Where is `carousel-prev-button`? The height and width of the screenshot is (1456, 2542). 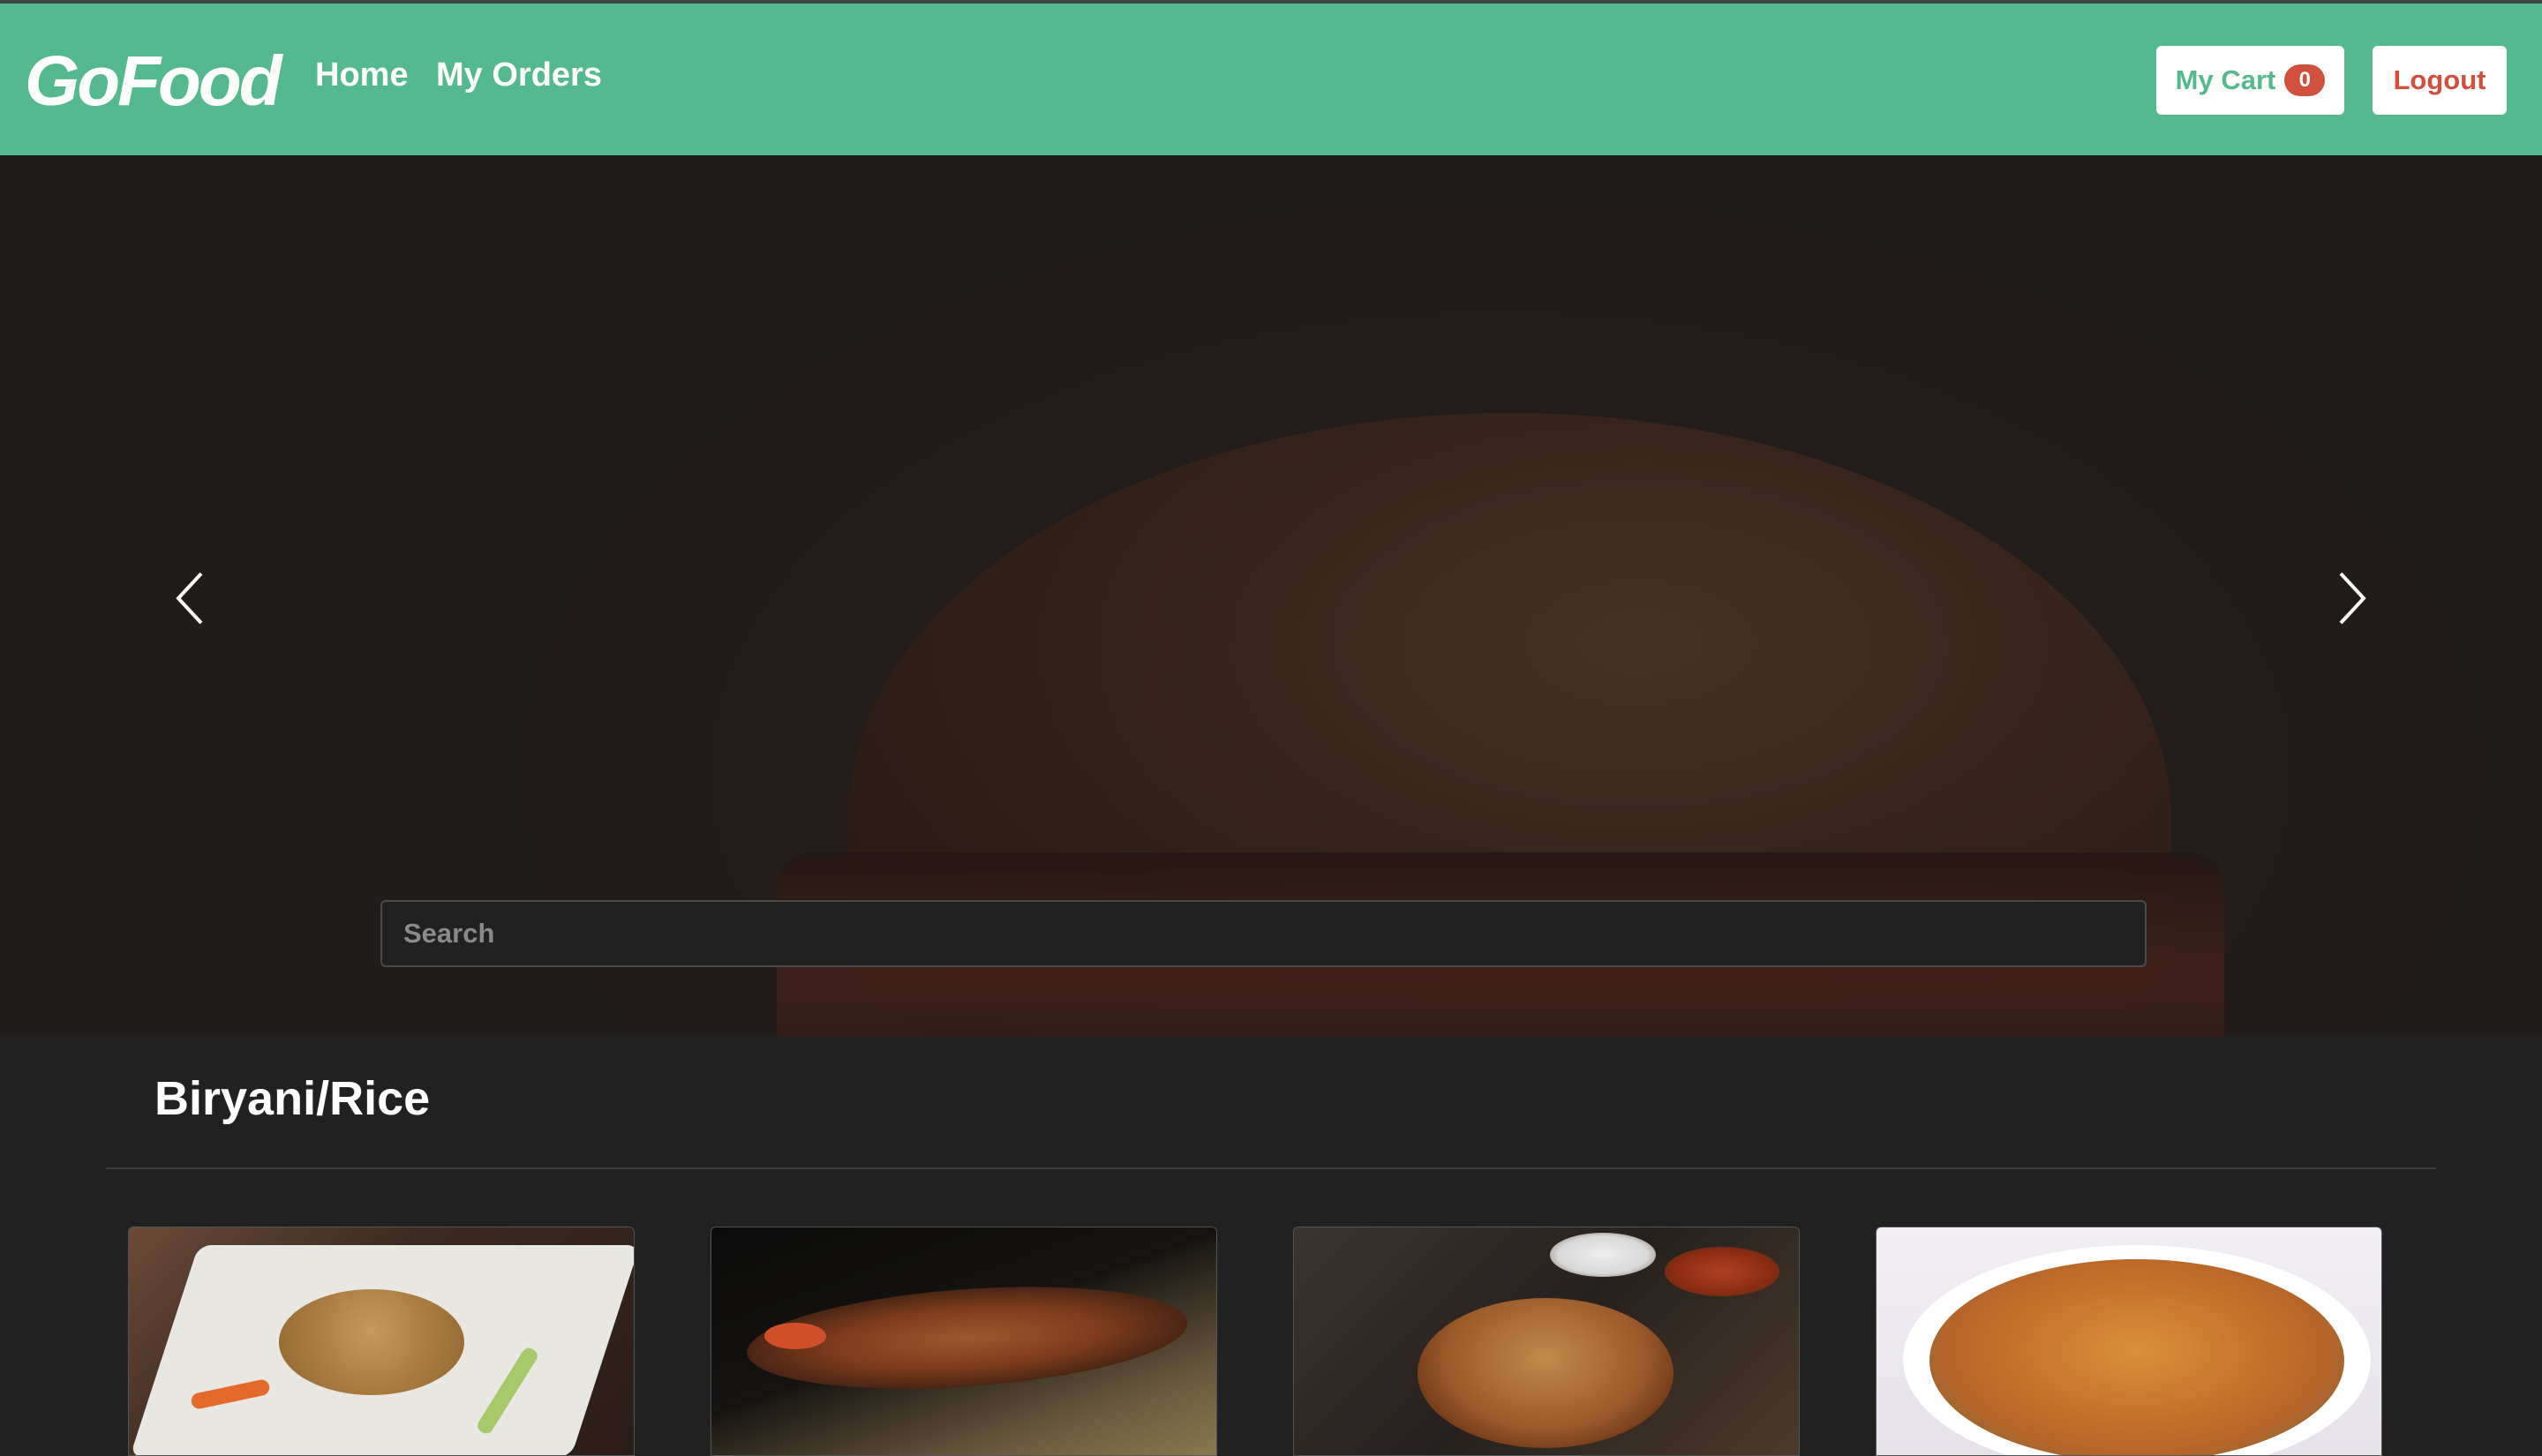
carousel-prev-button is located at coordinates (190, 598).